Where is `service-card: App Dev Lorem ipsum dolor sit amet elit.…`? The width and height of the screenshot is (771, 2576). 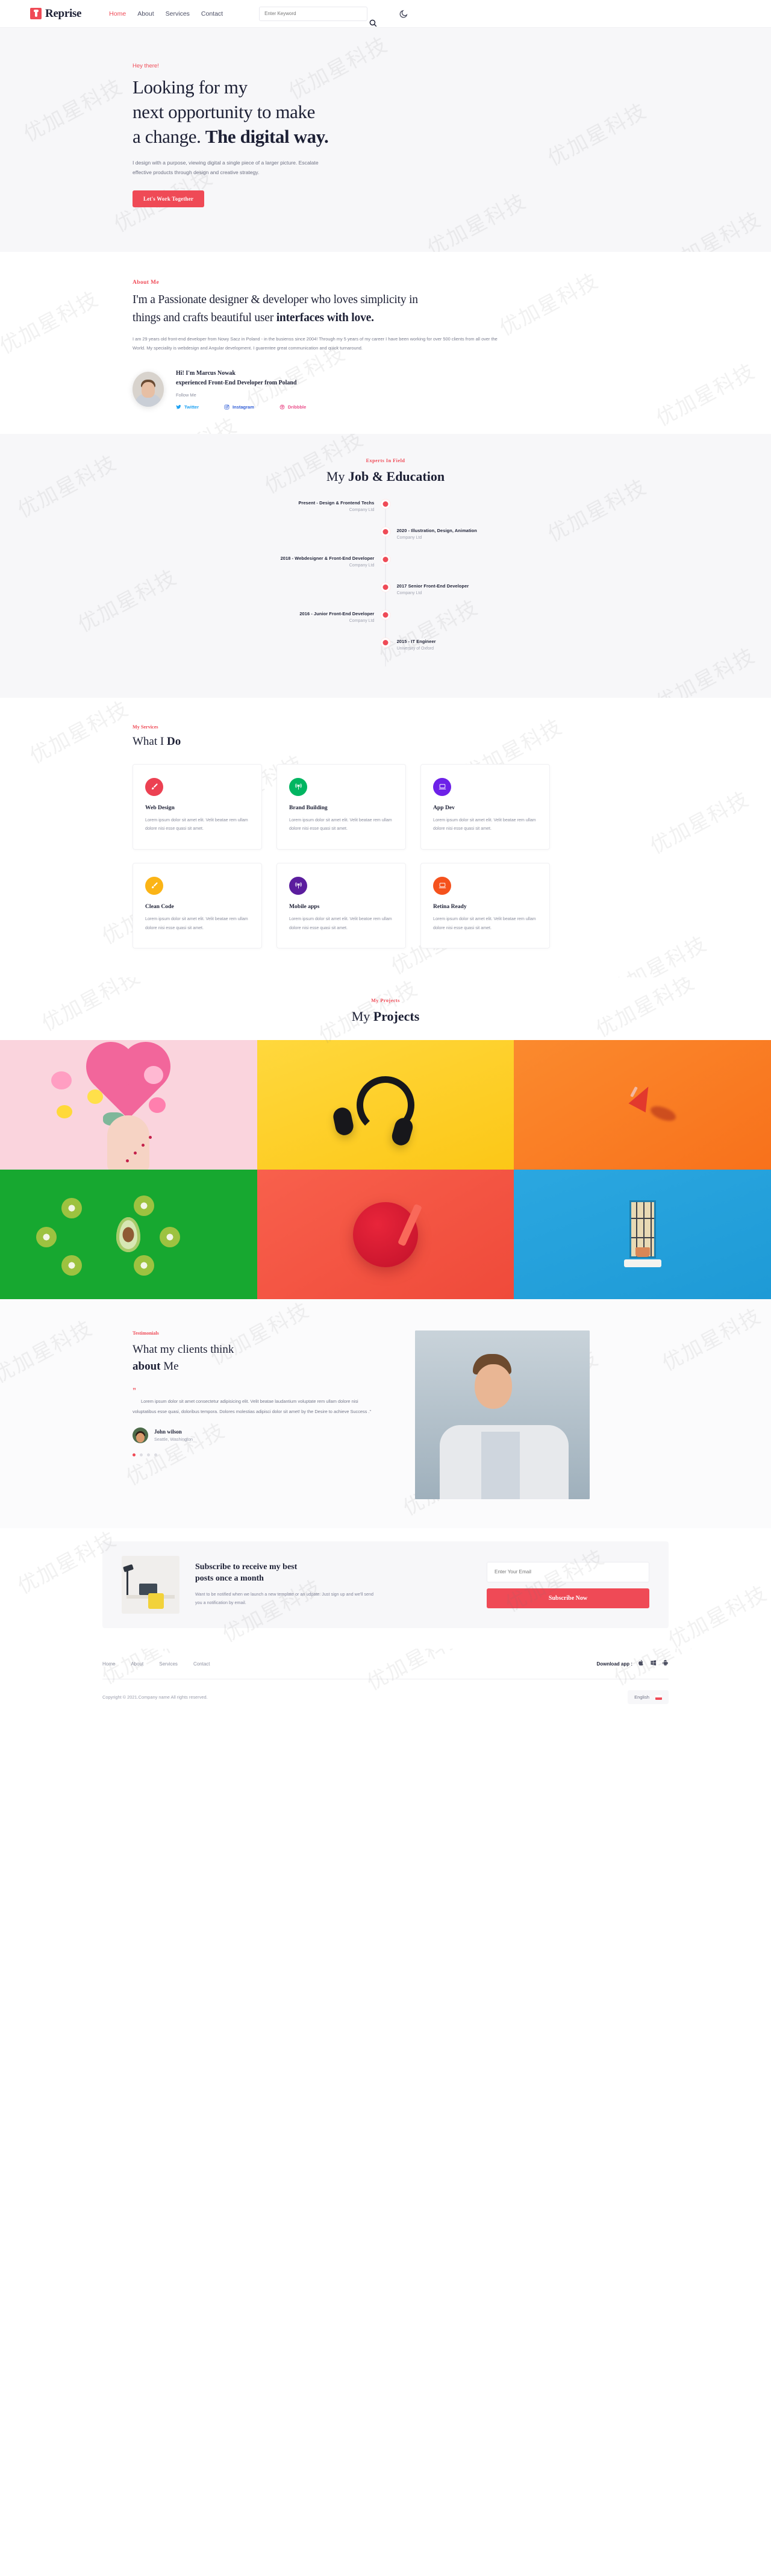 service-card: App Dev Lorem ipsum dolor sit amet elit.… is located at coordinates (485, 806).